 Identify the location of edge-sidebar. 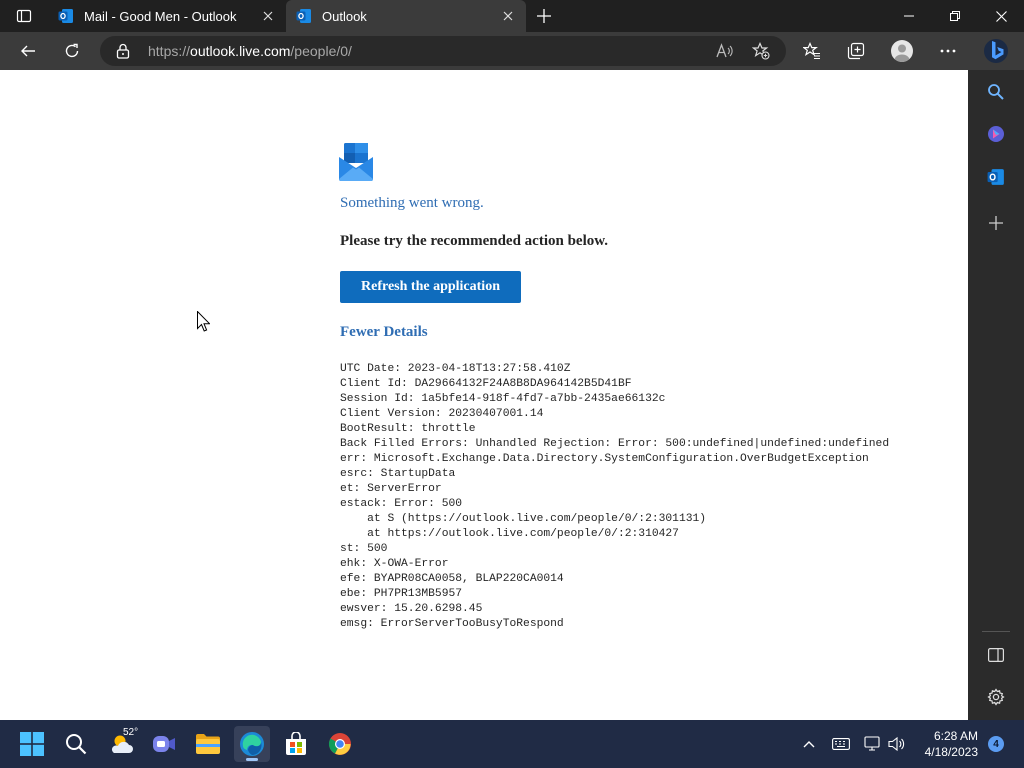
(996, 395).